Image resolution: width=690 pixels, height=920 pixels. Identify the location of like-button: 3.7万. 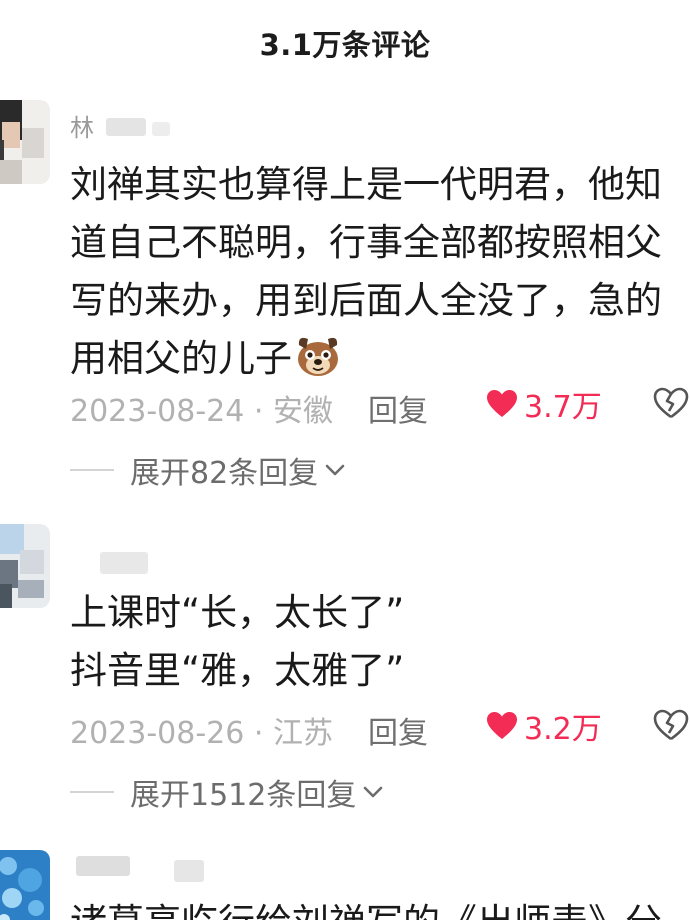
(544, 404).